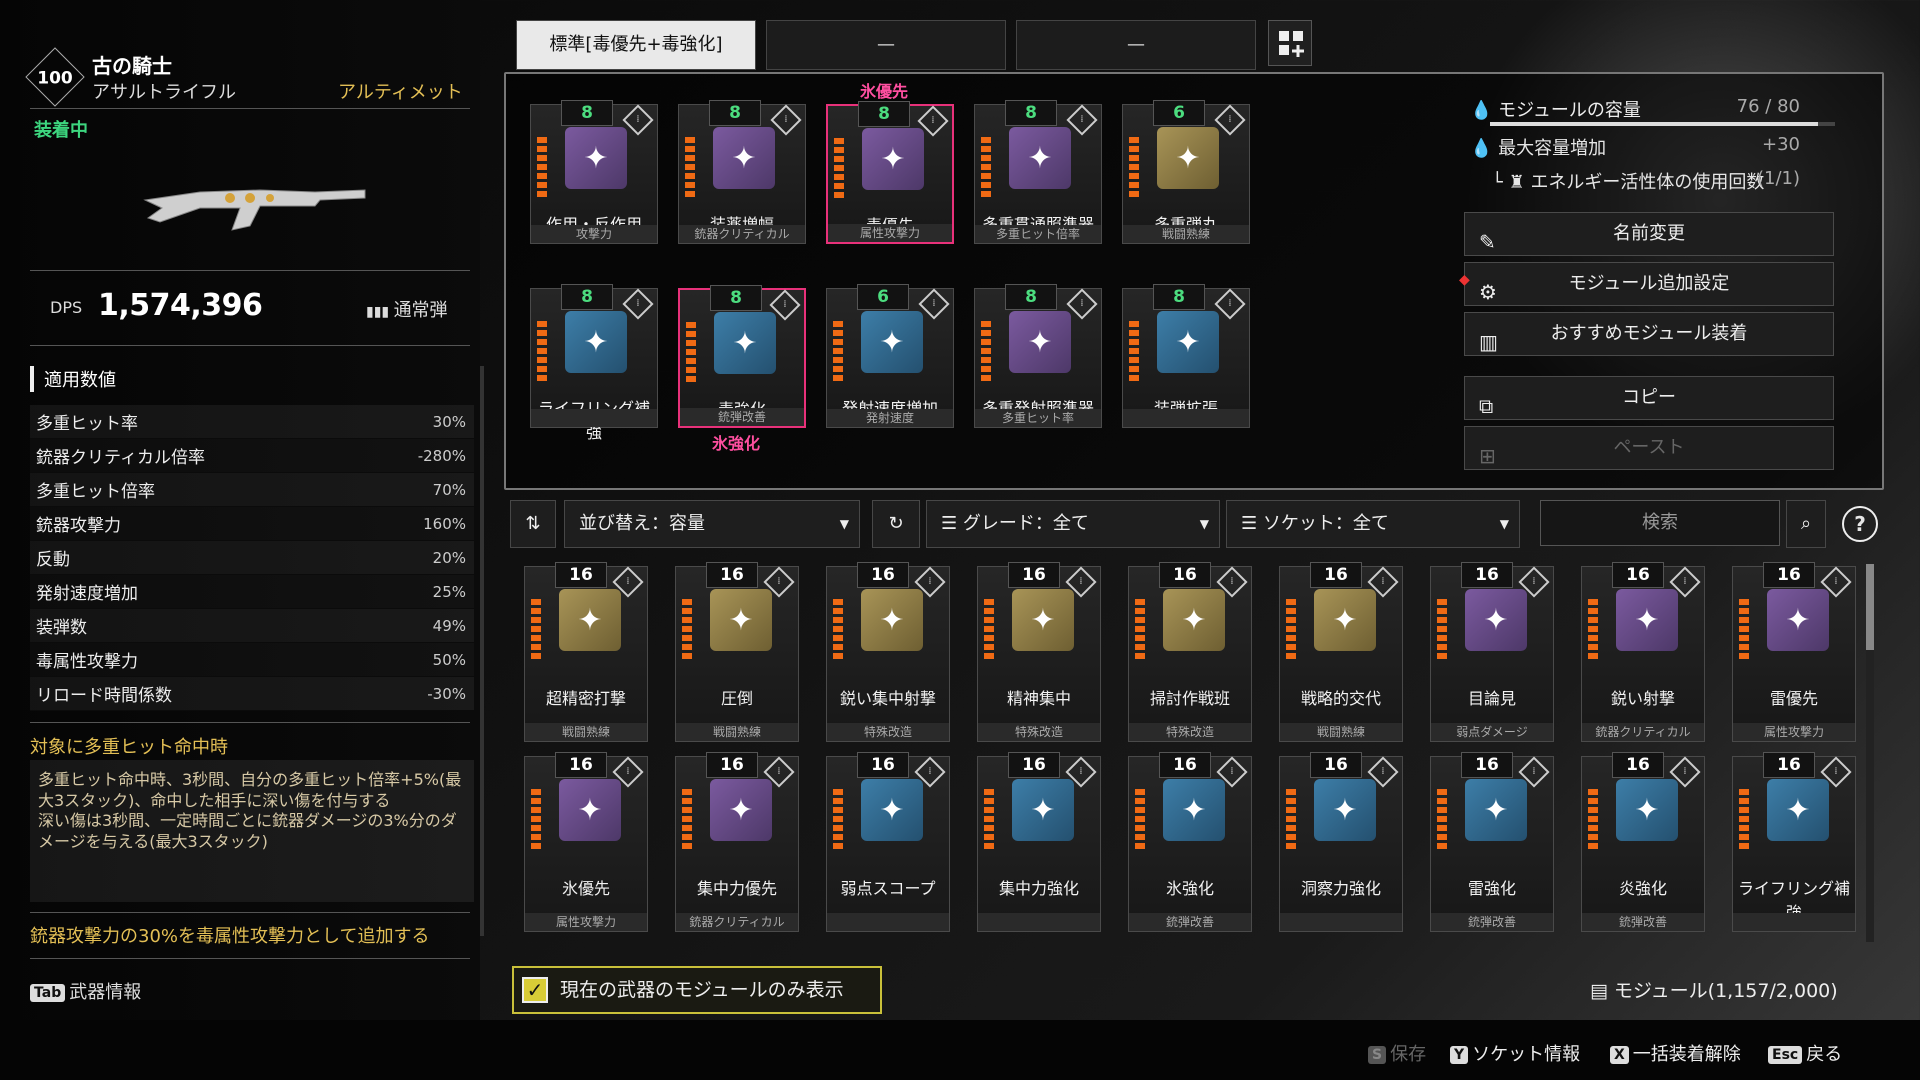 This screenshot has width=1920, height=1080. I want to click on module-card: 16 ⁞ ✦ 炎強化 銃弾改善, so click(1643, 842).